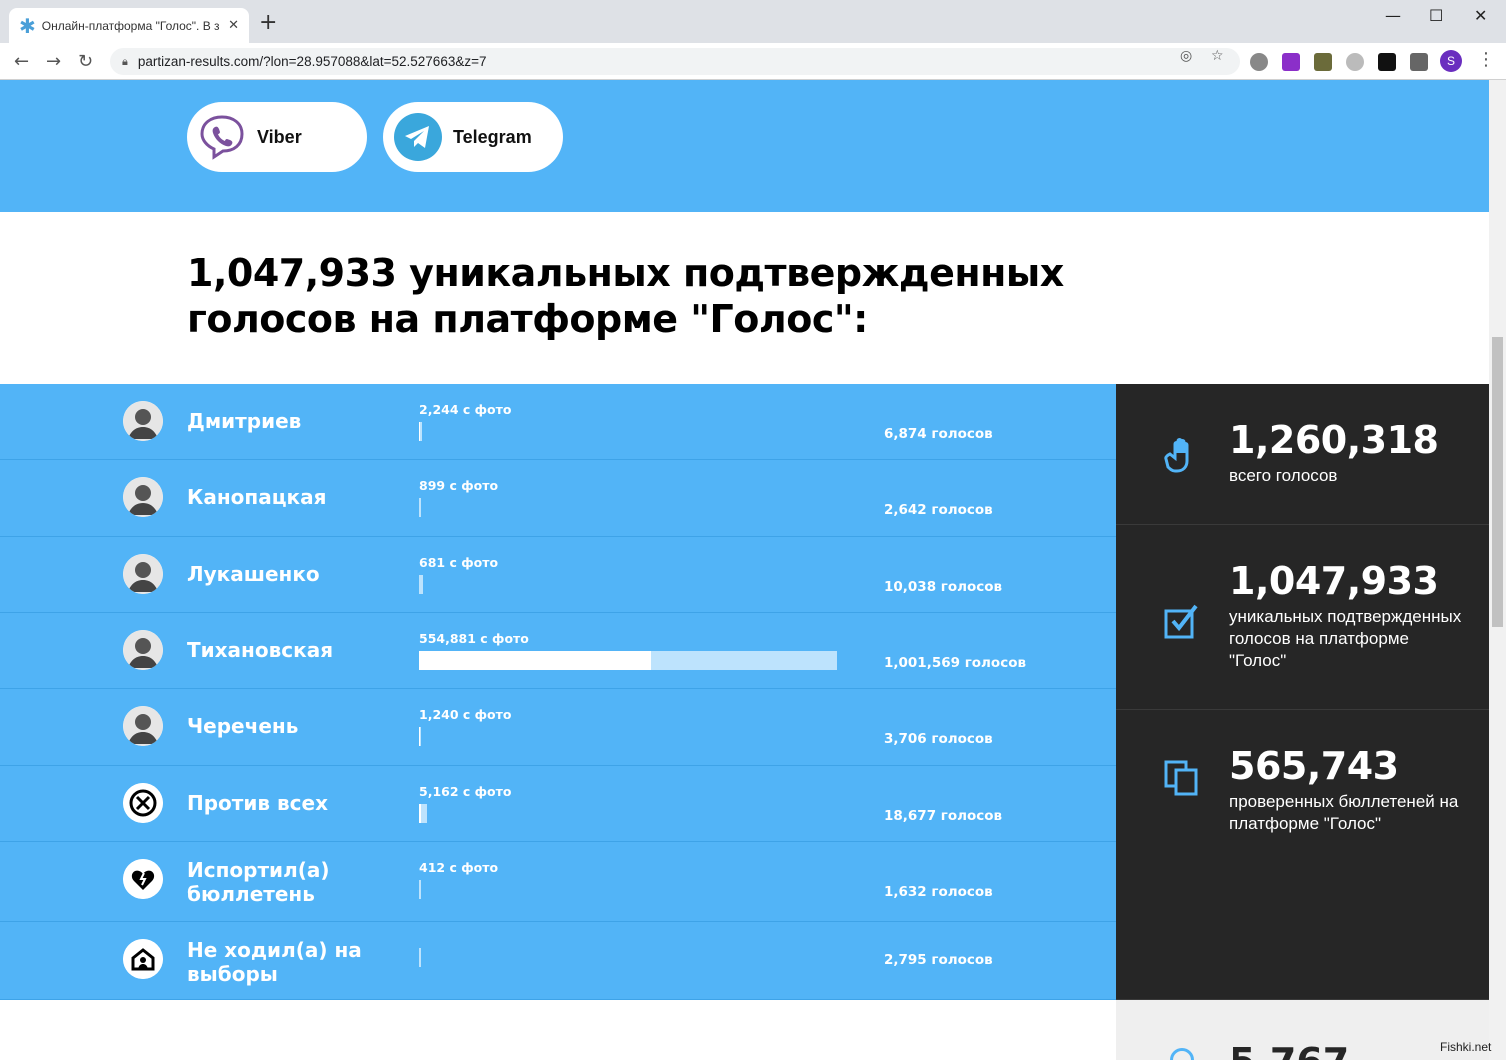  Describe the element at coordinates (418, 137) in the screenshot. I see `telegram-icon` at that location.